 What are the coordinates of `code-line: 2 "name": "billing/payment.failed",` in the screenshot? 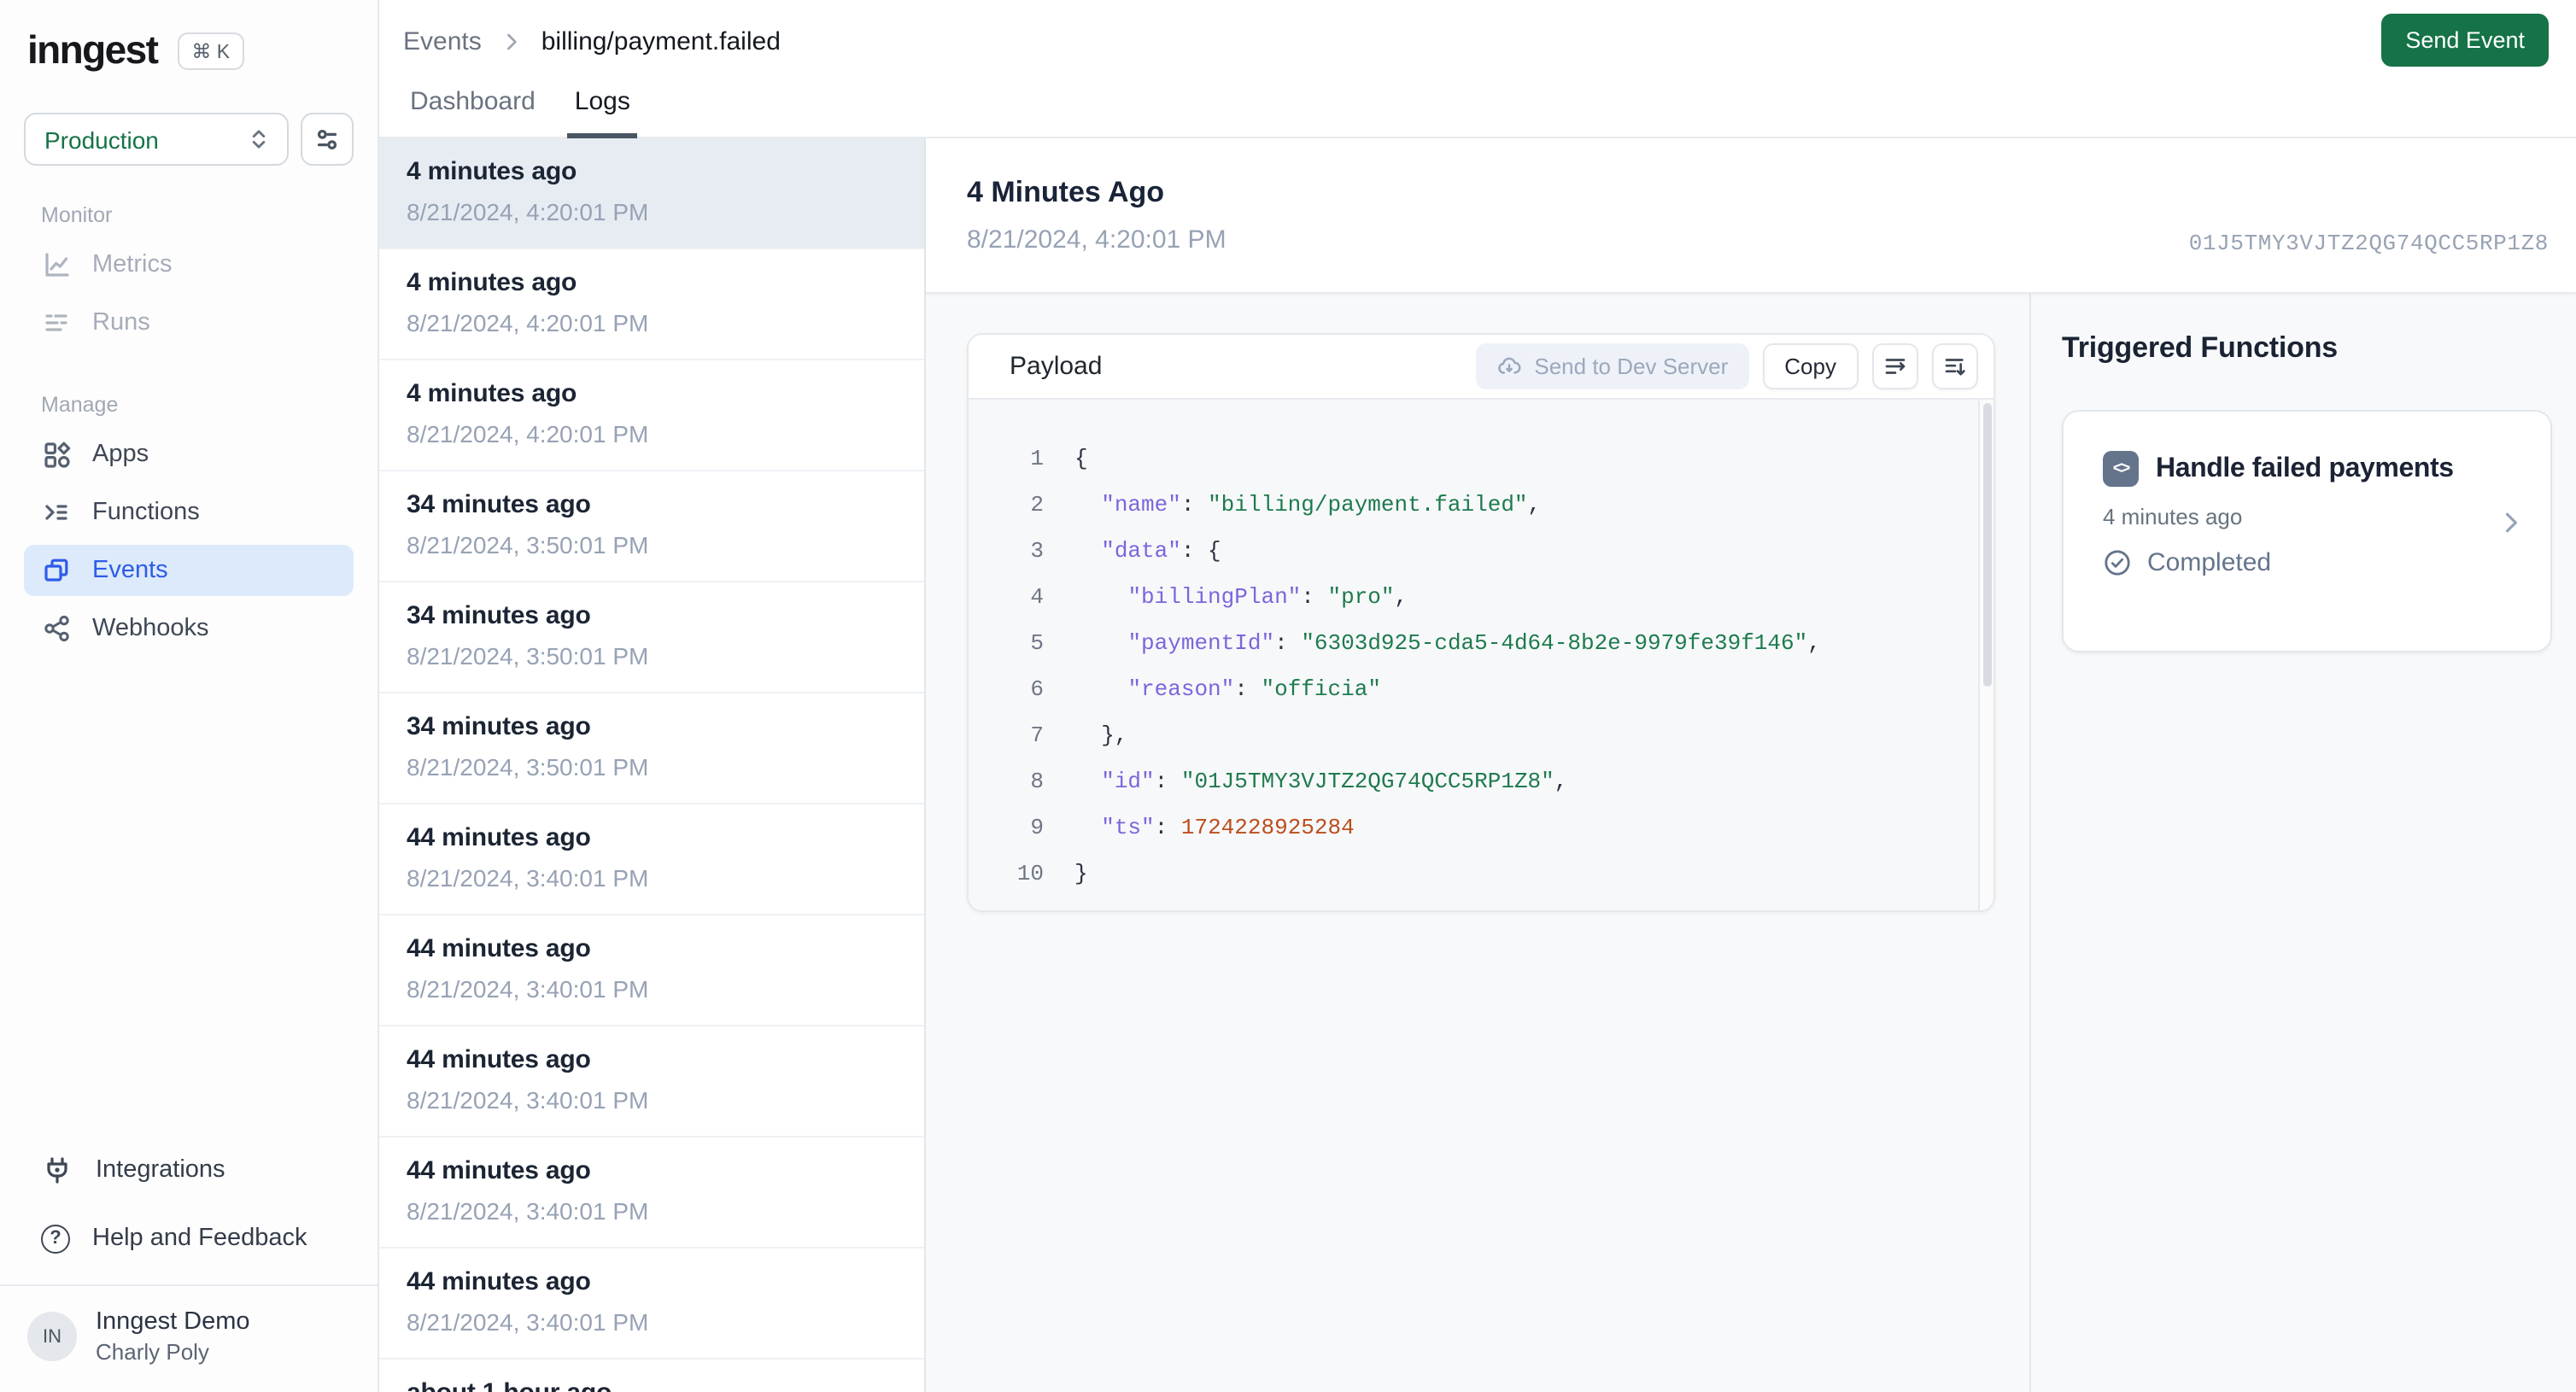 It's located at (1286, 505).